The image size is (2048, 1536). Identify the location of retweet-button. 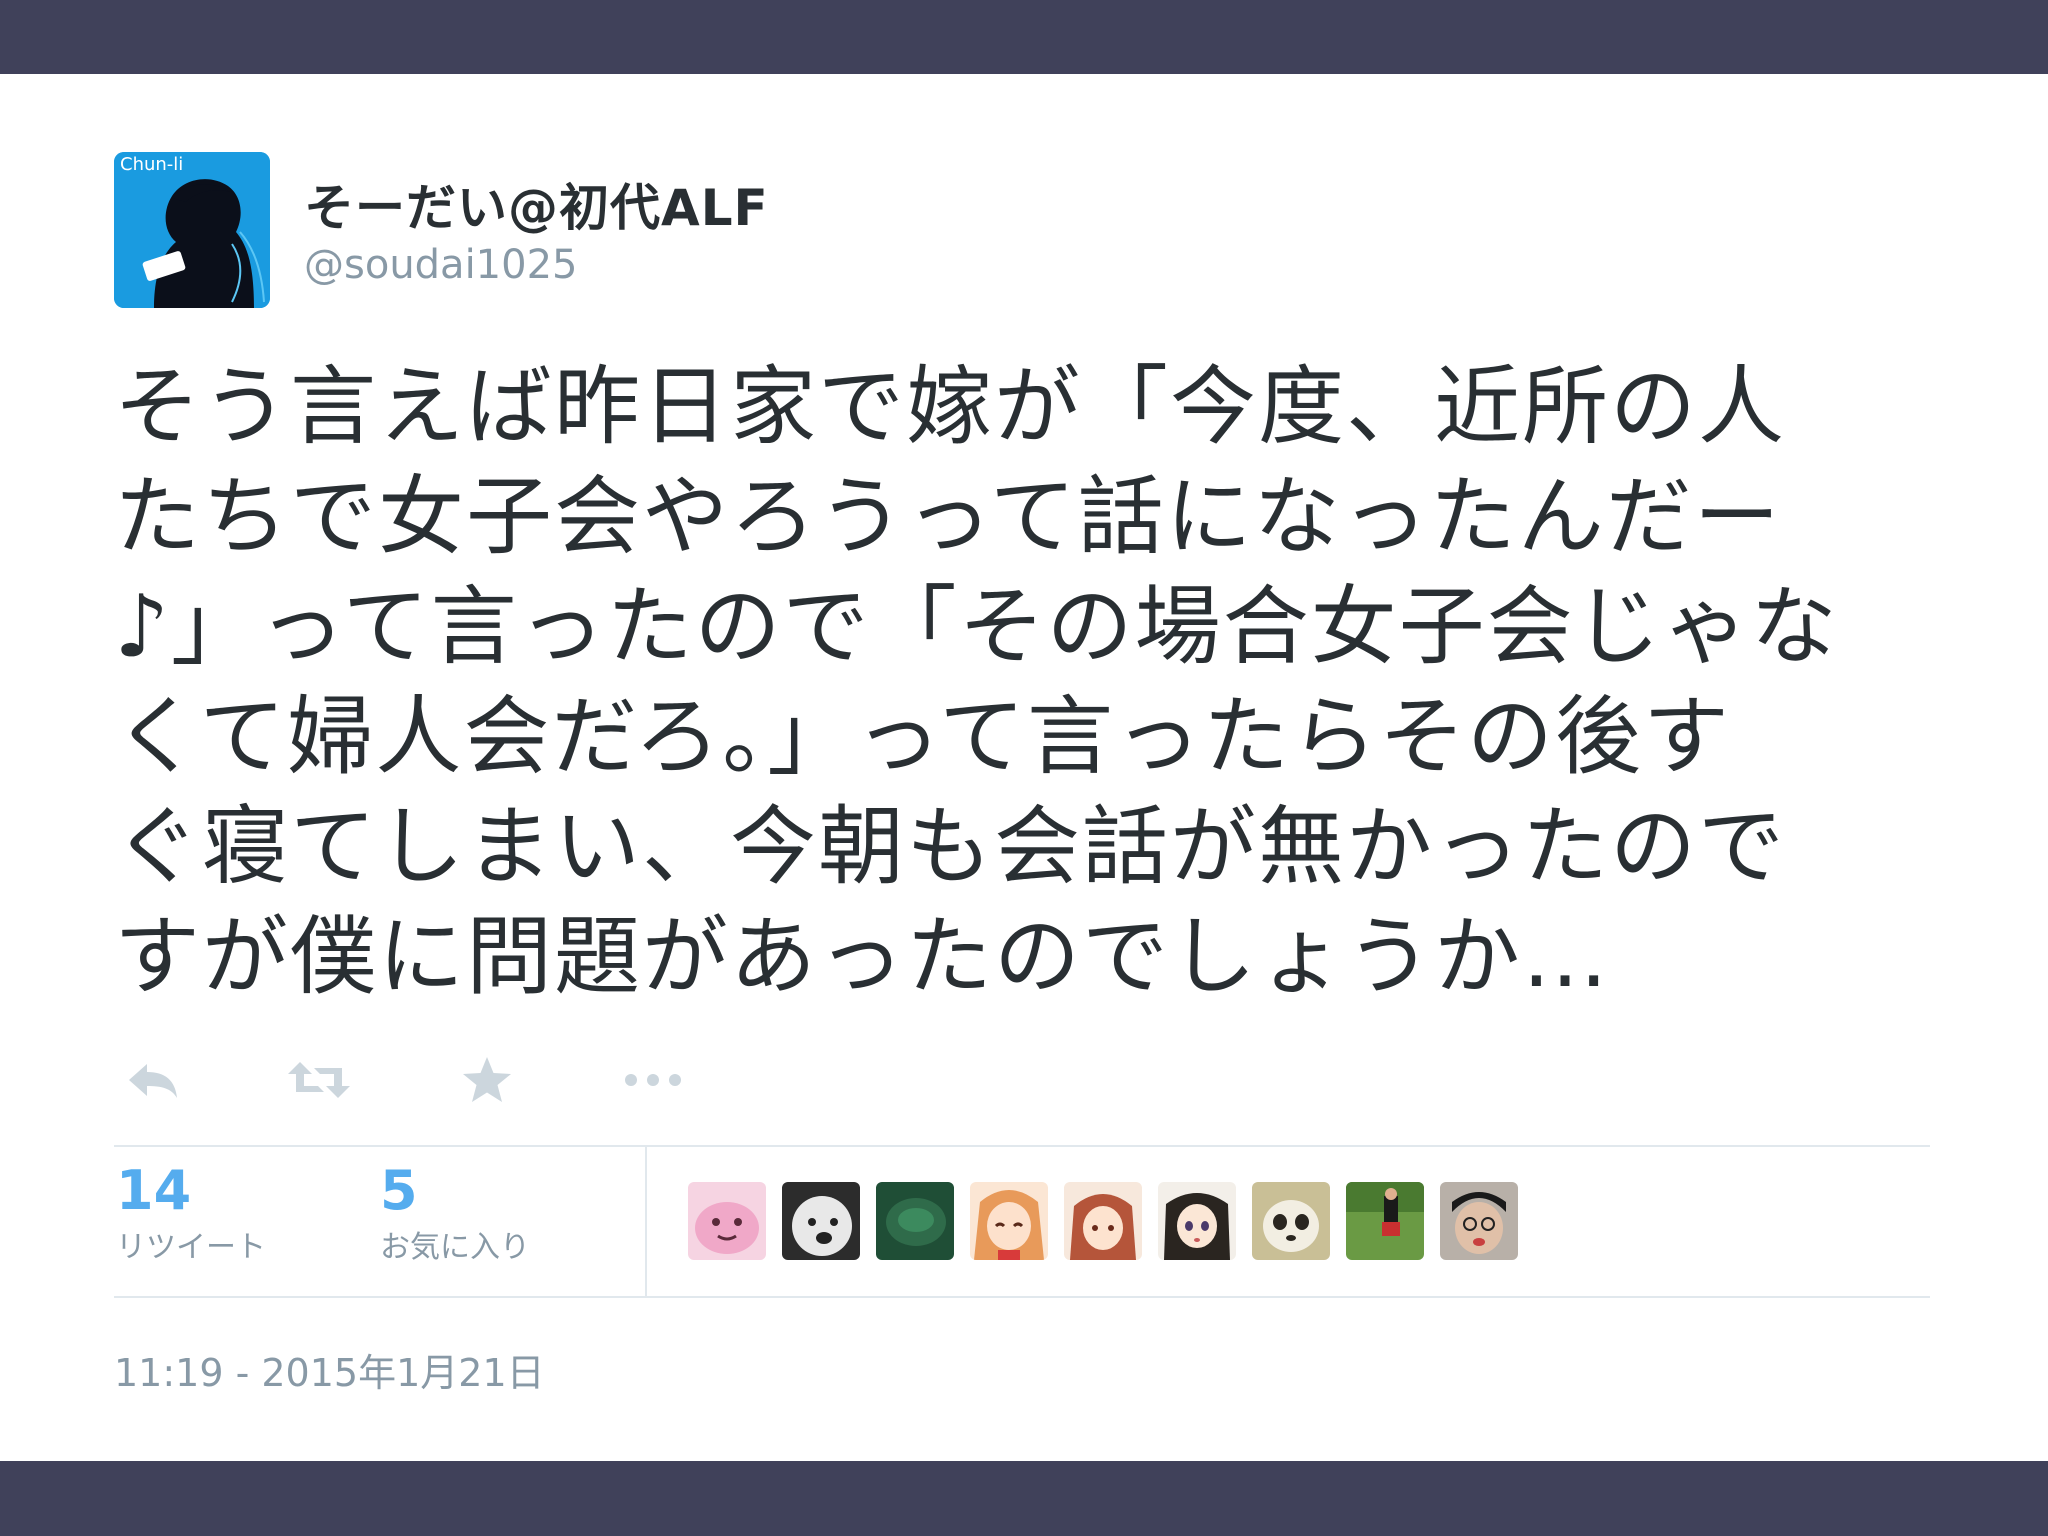
(319, 1080).